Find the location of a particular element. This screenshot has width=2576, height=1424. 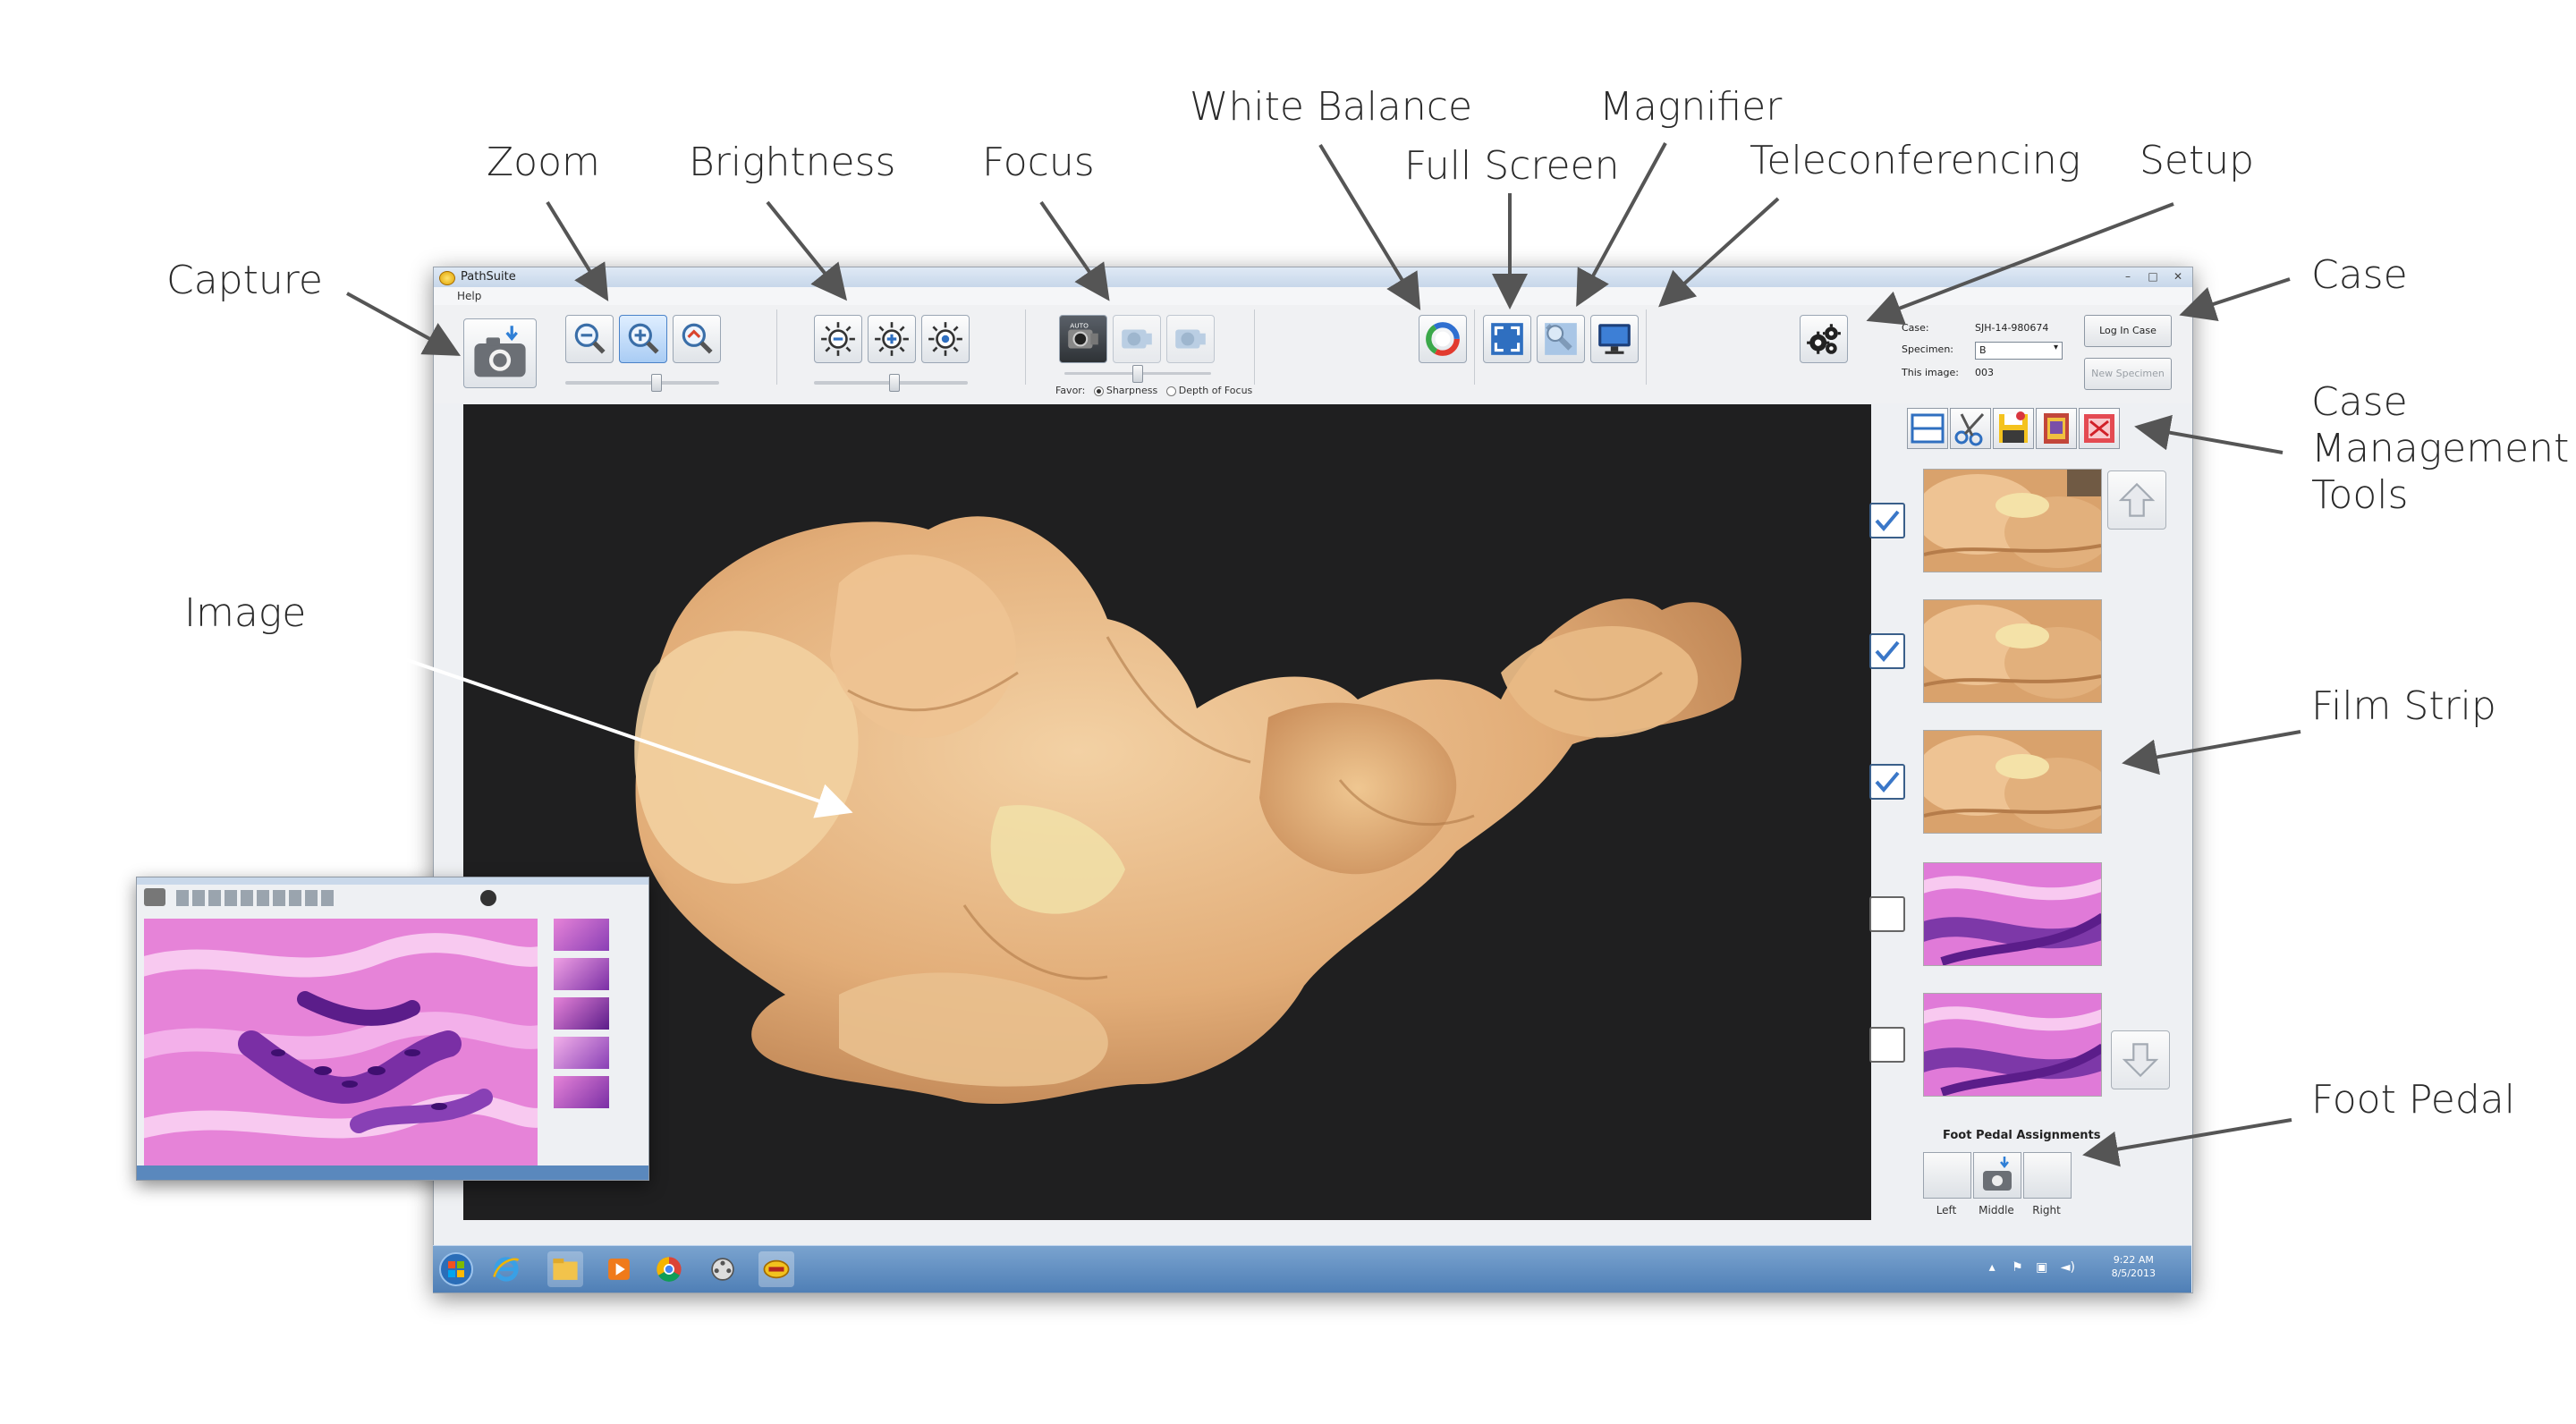

divider is located at coordinates (1646, 347).